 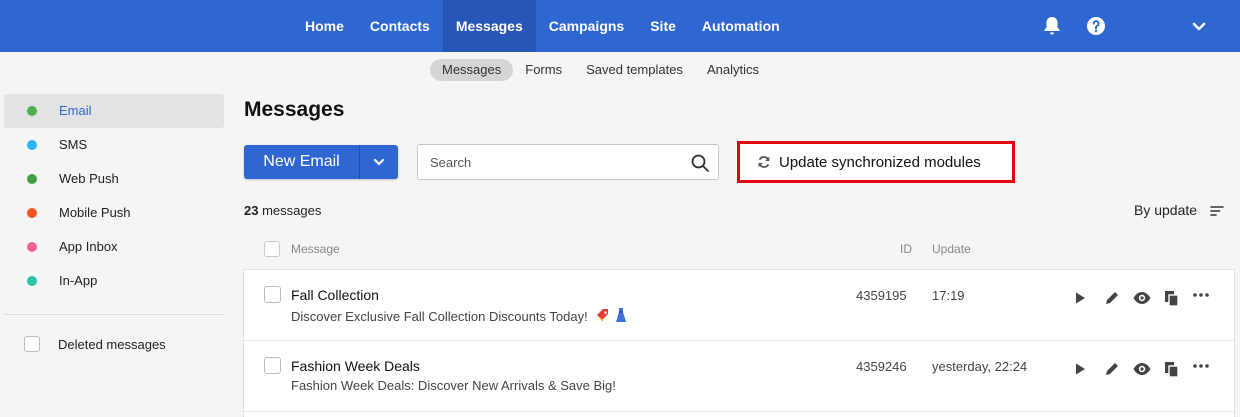 I want to click on new-email-split-button: New Email, so click(x=321, y=162).